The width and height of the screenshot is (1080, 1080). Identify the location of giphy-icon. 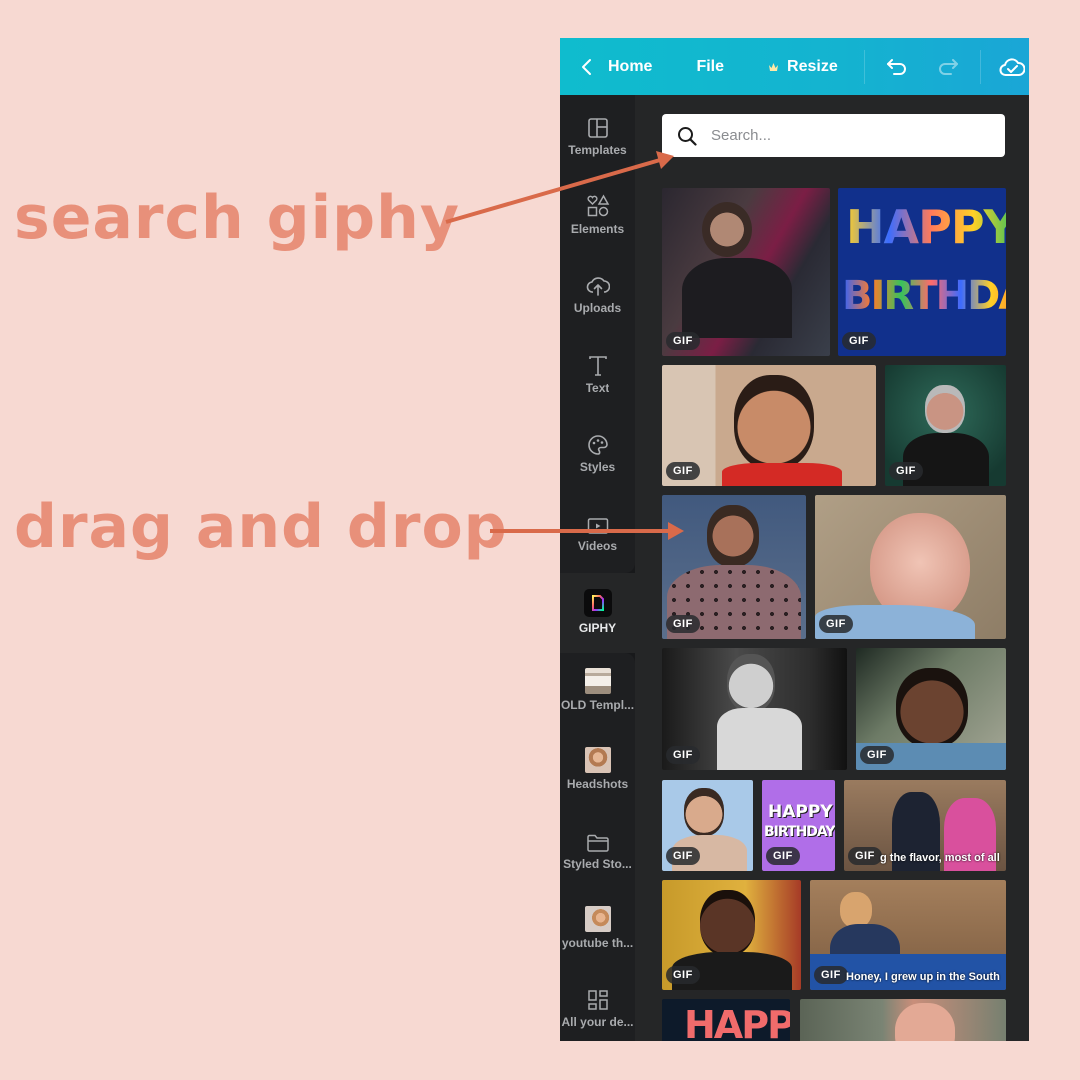
(597, 603).